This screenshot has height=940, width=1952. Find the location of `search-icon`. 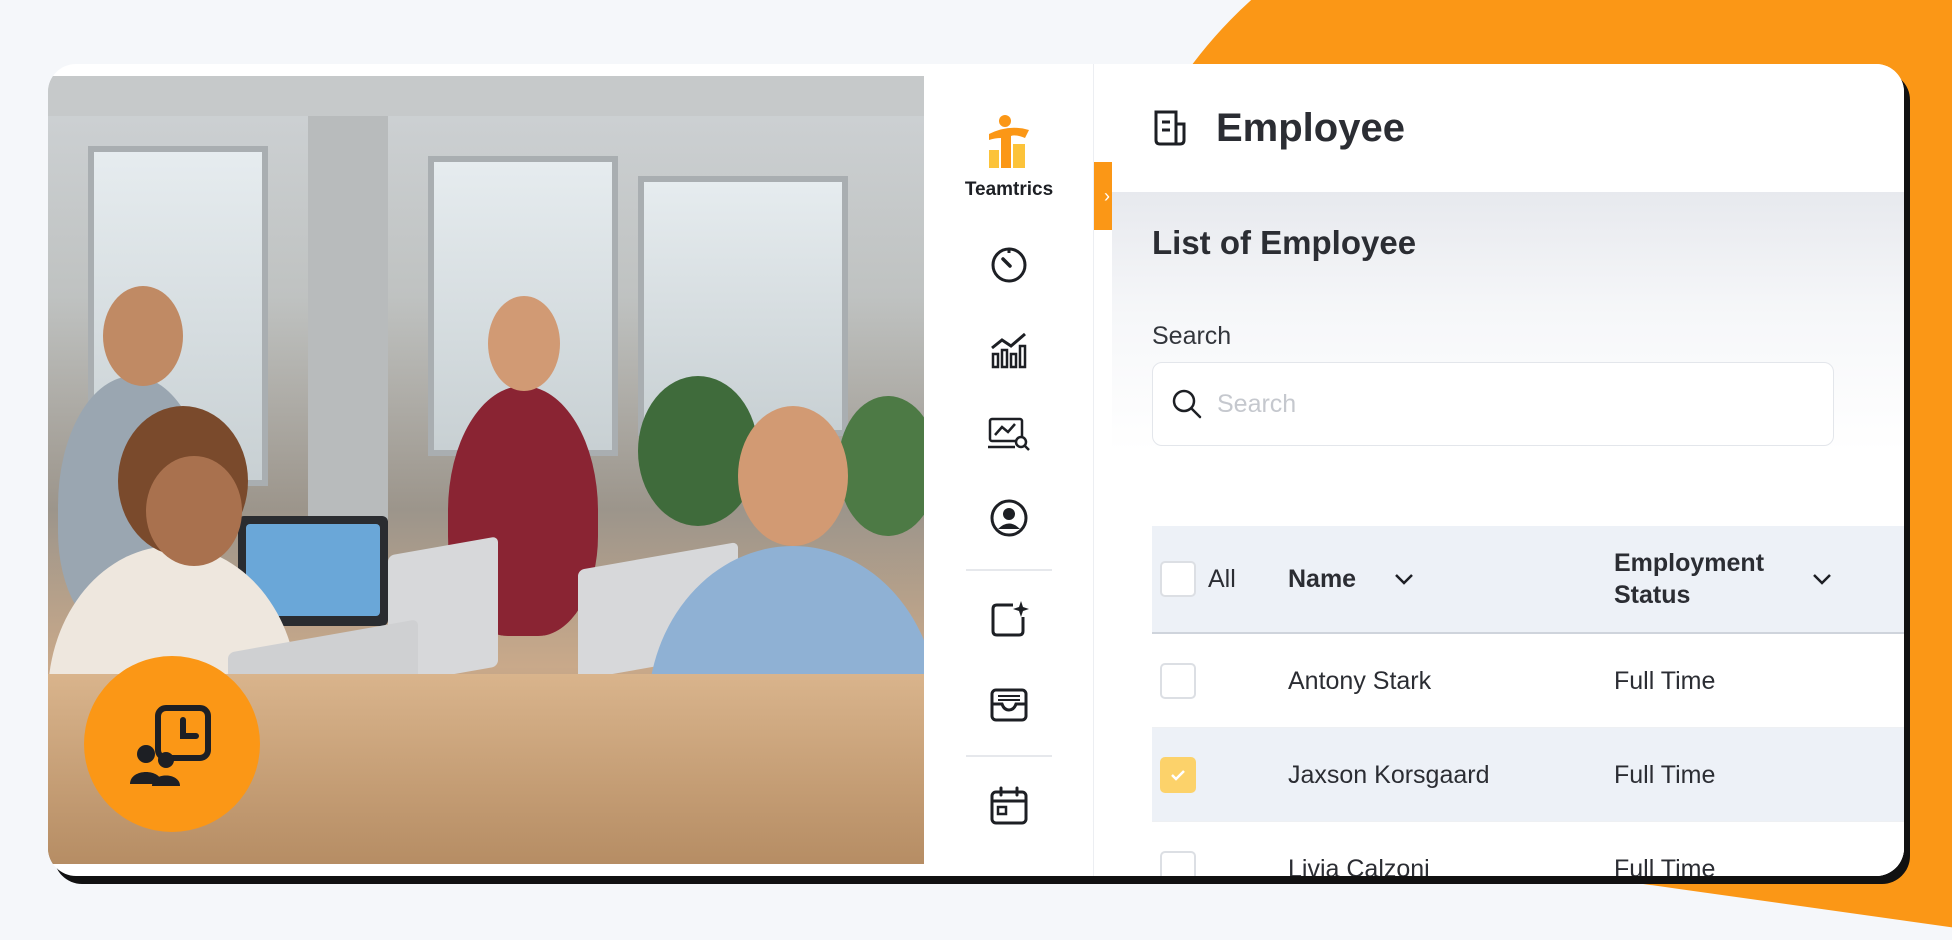

search-icon is located at coordinates (1187, 404).